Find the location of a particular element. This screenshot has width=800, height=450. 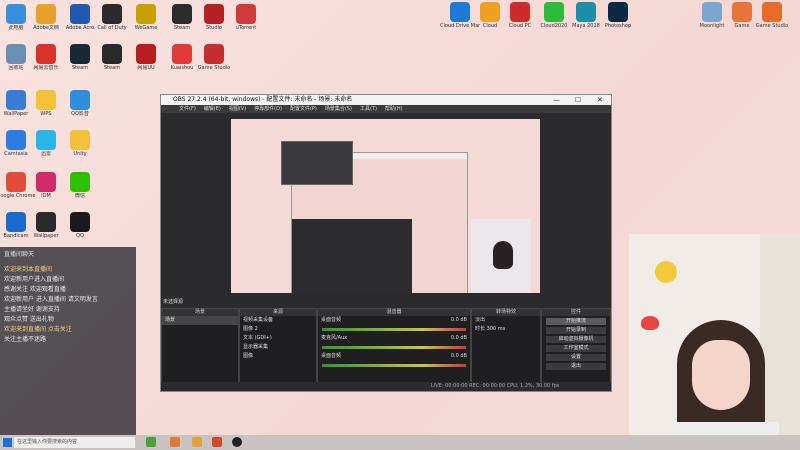

source-item: 图像 2 is located at coordinates (278, 329).